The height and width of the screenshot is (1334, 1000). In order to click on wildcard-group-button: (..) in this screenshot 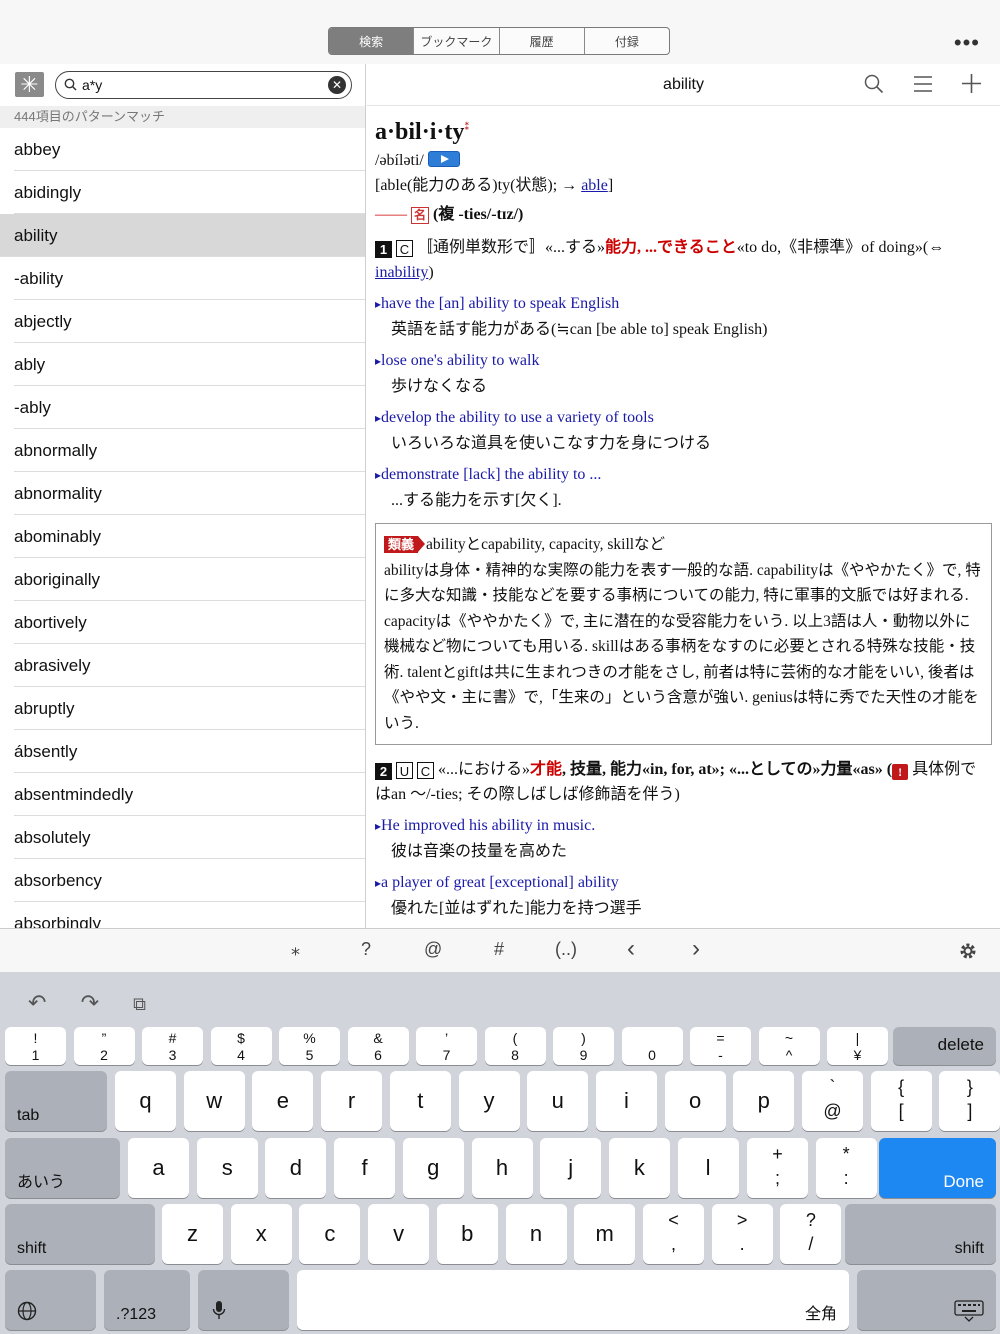, I will do `click(566, 949)`.